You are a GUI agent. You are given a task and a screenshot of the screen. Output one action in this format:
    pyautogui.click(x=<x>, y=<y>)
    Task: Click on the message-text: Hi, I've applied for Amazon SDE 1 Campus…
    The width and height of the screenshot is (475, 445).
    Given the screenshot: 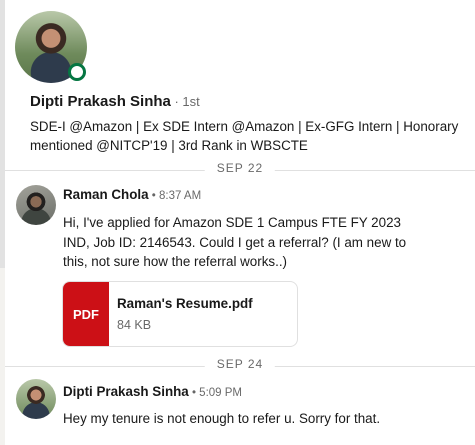 What is the action you would take?
    pyautogui.click(x=235, y=242)
    